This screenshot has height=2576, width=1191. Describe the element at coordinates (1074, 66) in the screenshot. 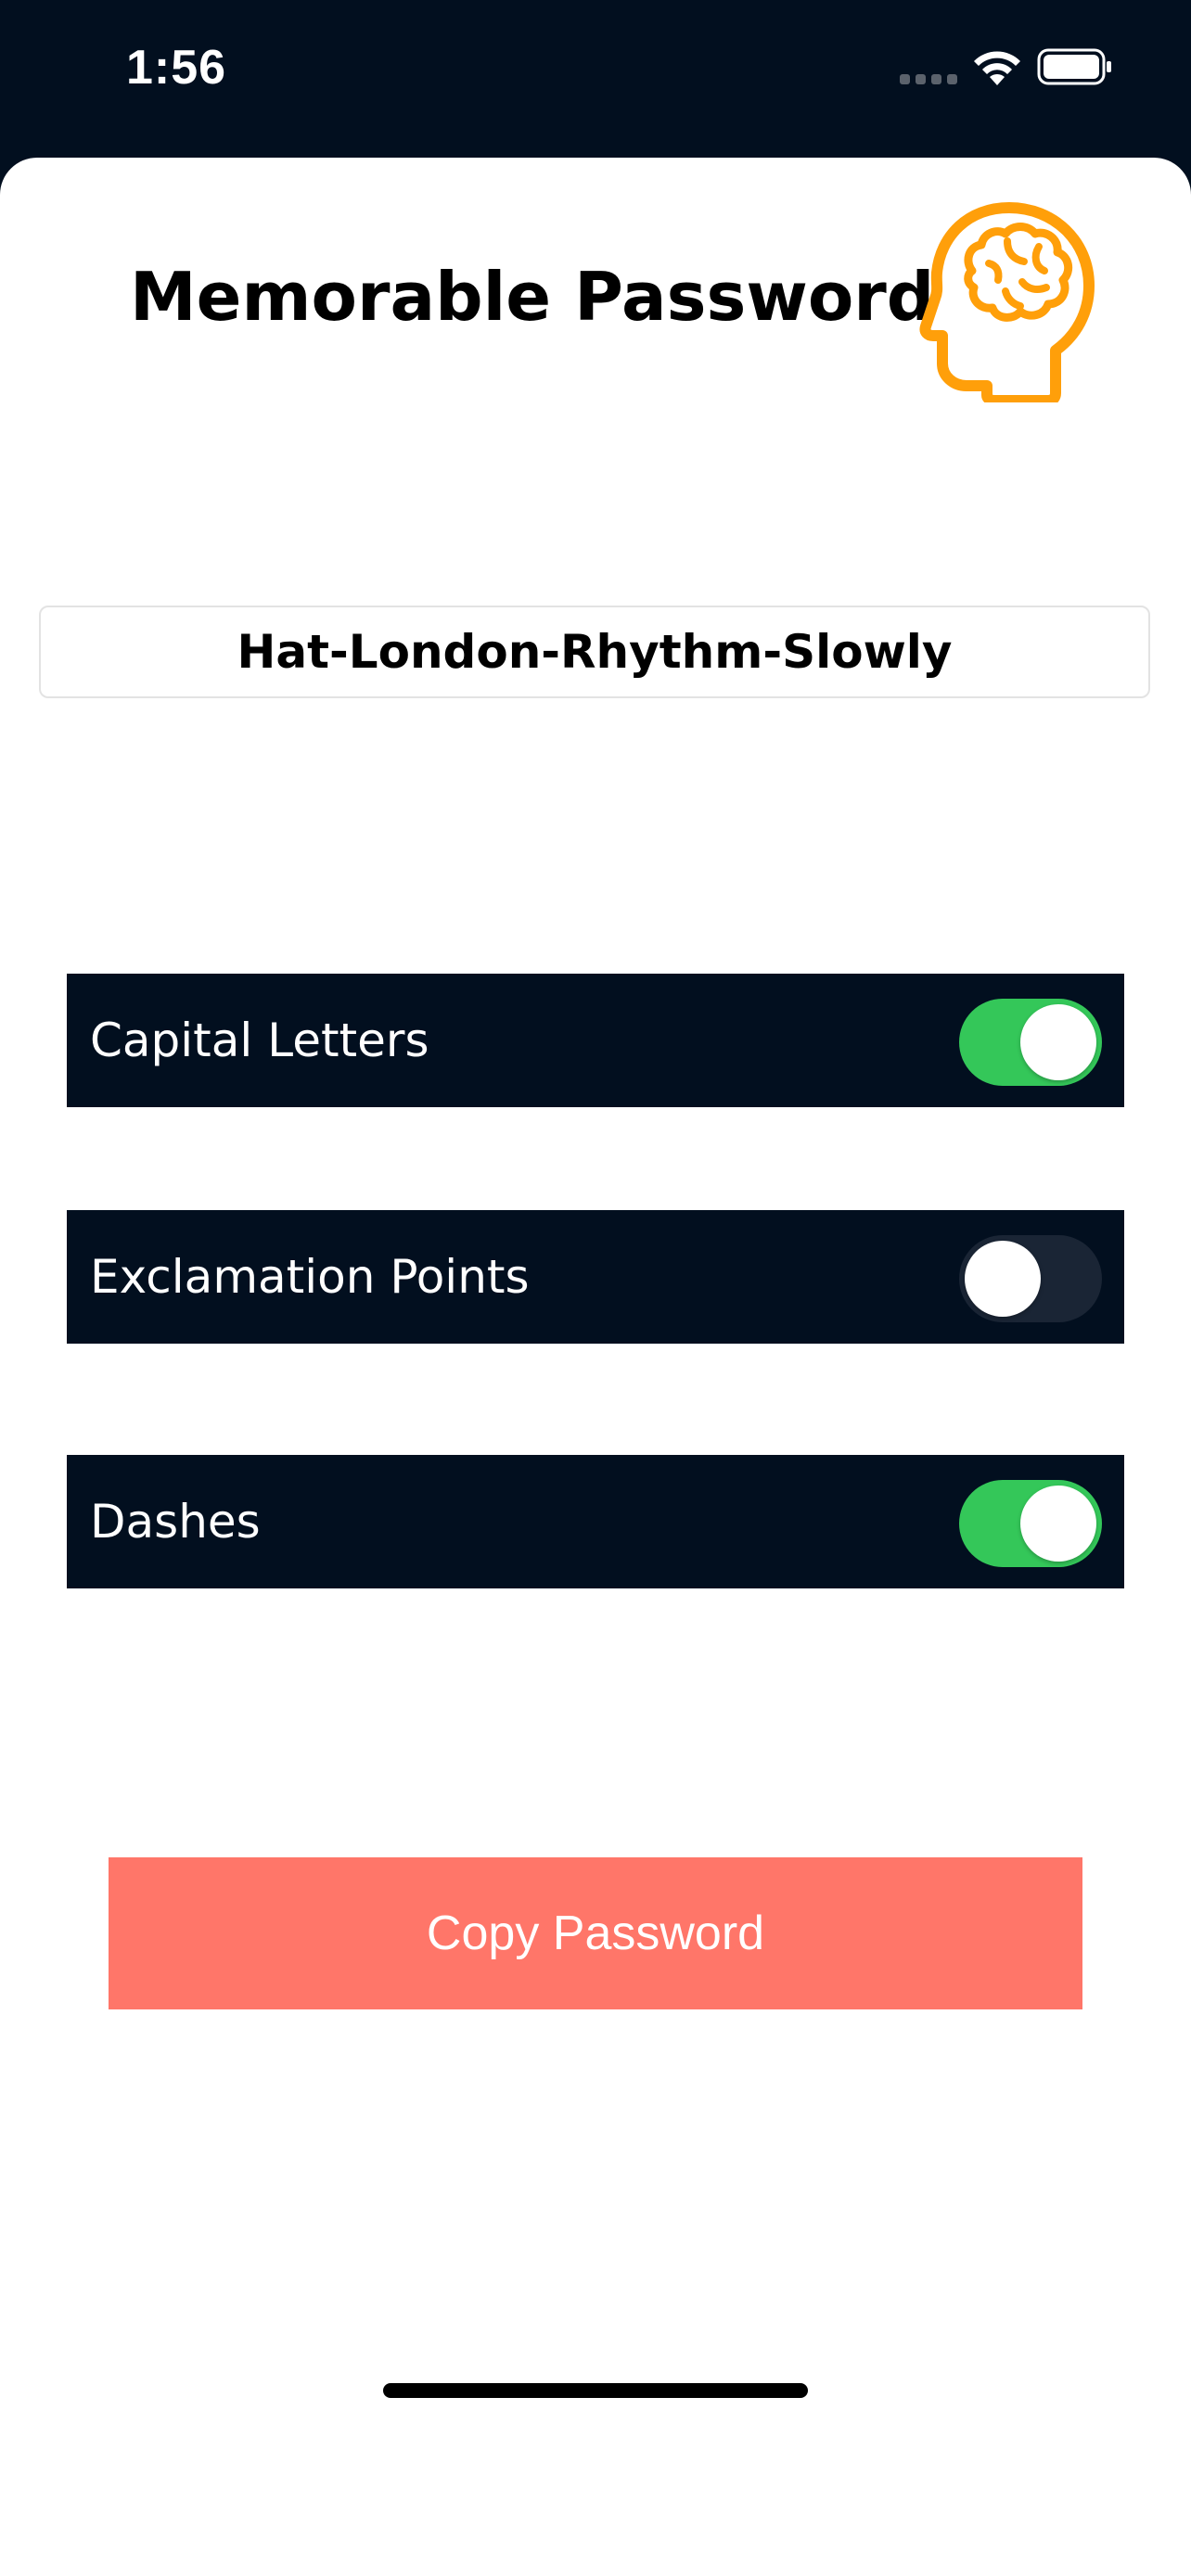

I see `battery-icon` at that location.